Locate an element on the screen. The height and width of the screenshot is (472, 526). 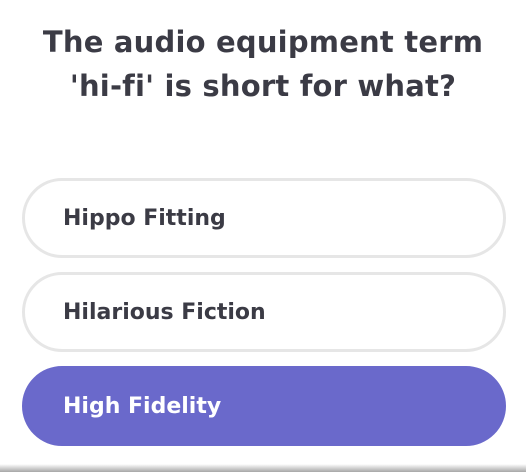
answer-option-label: Hilarious Fiction is located at coordinates (164, 312).